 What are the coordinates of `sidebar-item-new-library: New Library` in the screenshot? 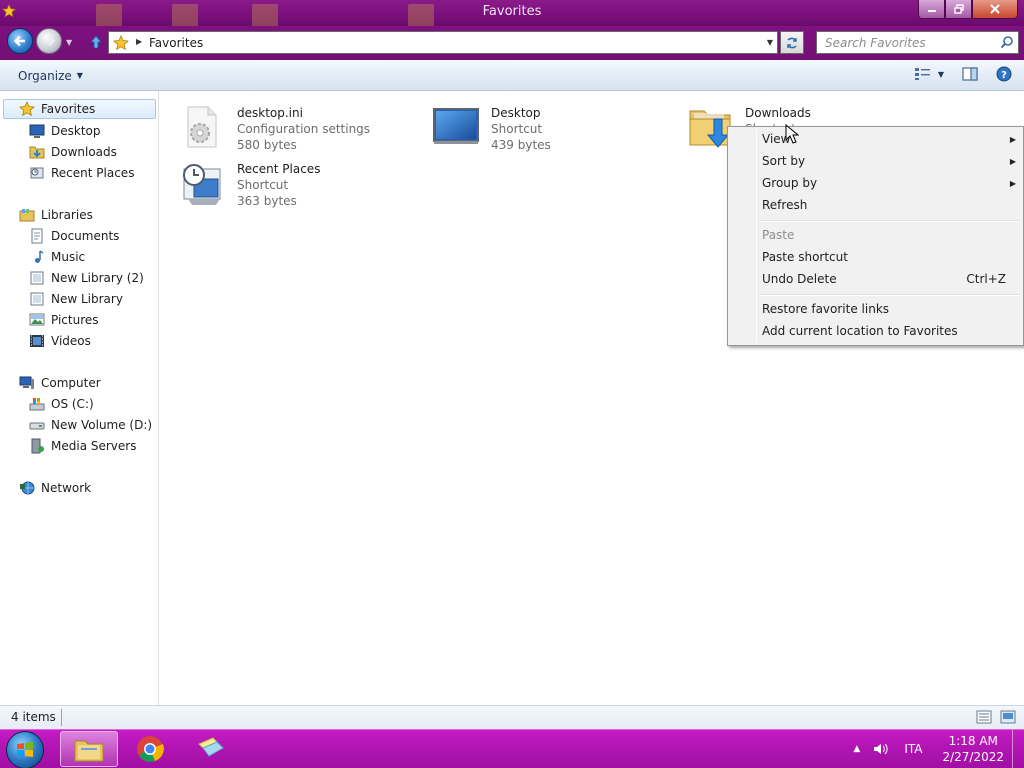 It's located at (76, 299).